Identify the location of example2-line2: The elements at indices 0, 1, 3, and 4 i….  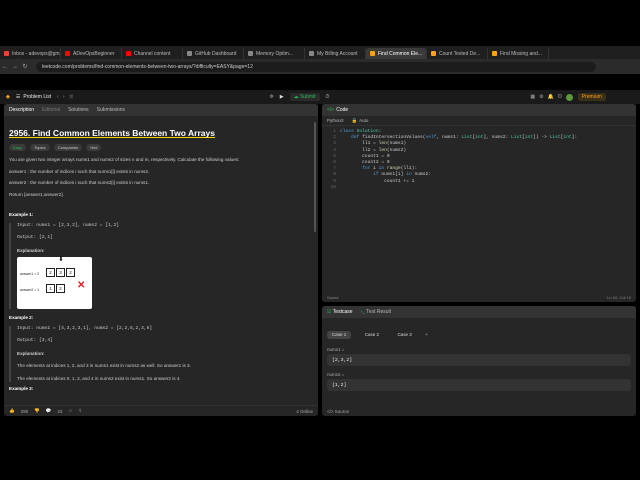
(99, 378).